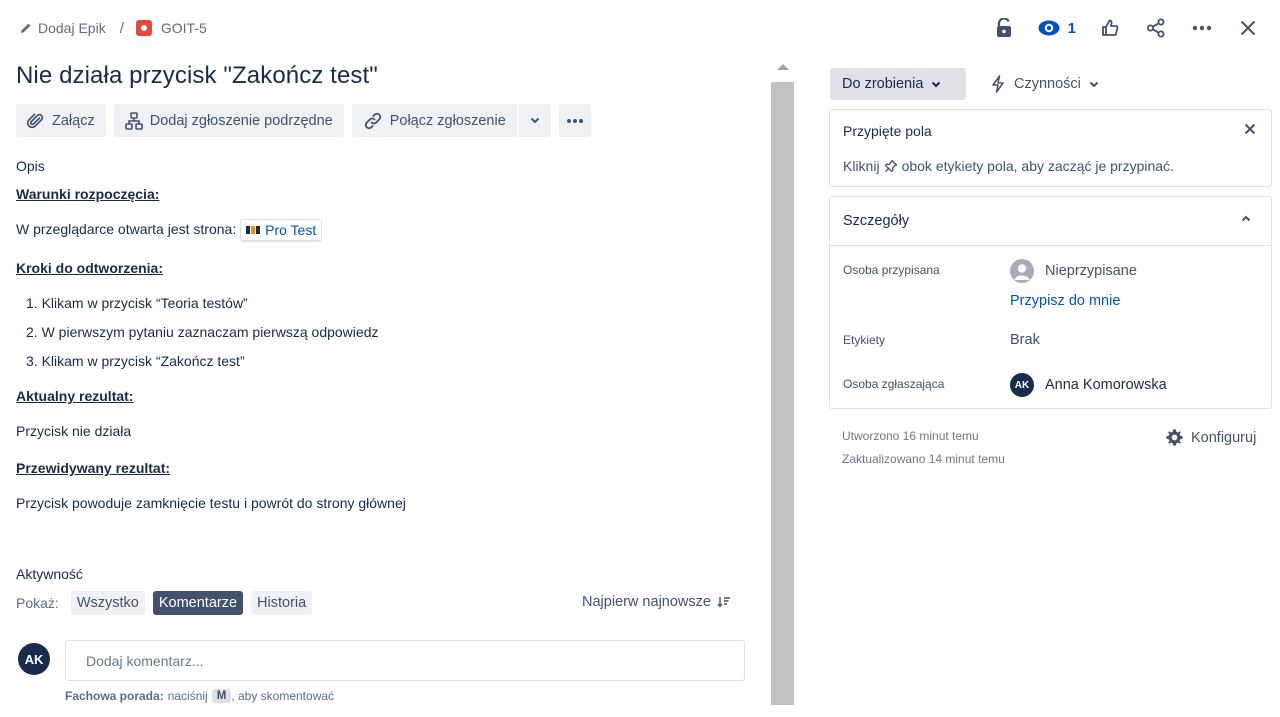  What do you see at coordinates (133, 120) in the screenshot?
I see `hierarchy-icon` at bounding box center [133, 120].